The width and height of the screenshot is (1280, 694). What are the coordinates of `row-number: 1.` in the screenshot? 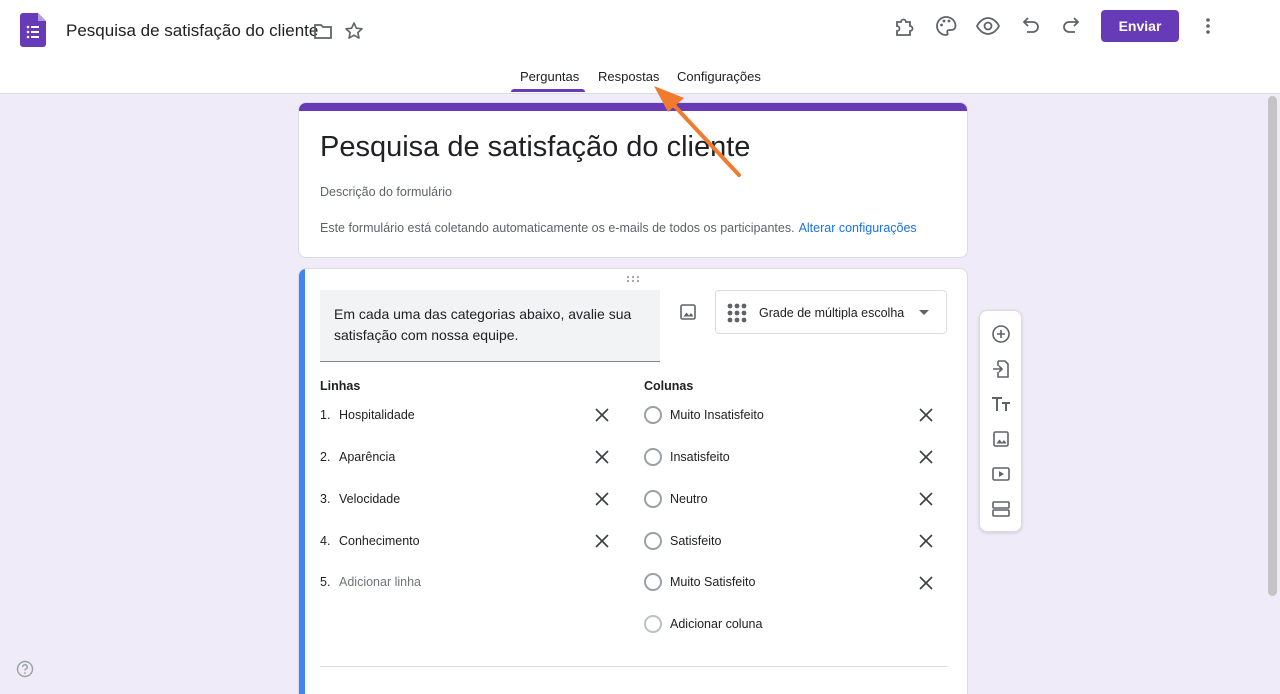 It's located at (325, 415).